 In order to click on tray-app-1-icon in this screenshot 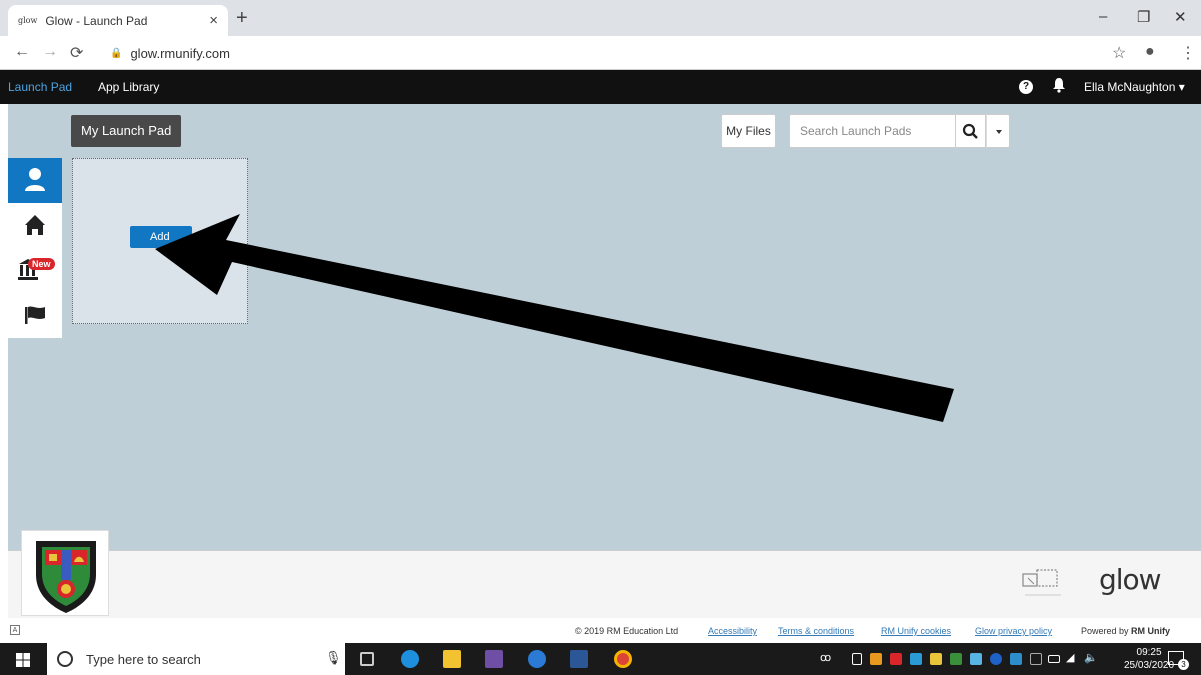, I will do `click(876, 659)`.